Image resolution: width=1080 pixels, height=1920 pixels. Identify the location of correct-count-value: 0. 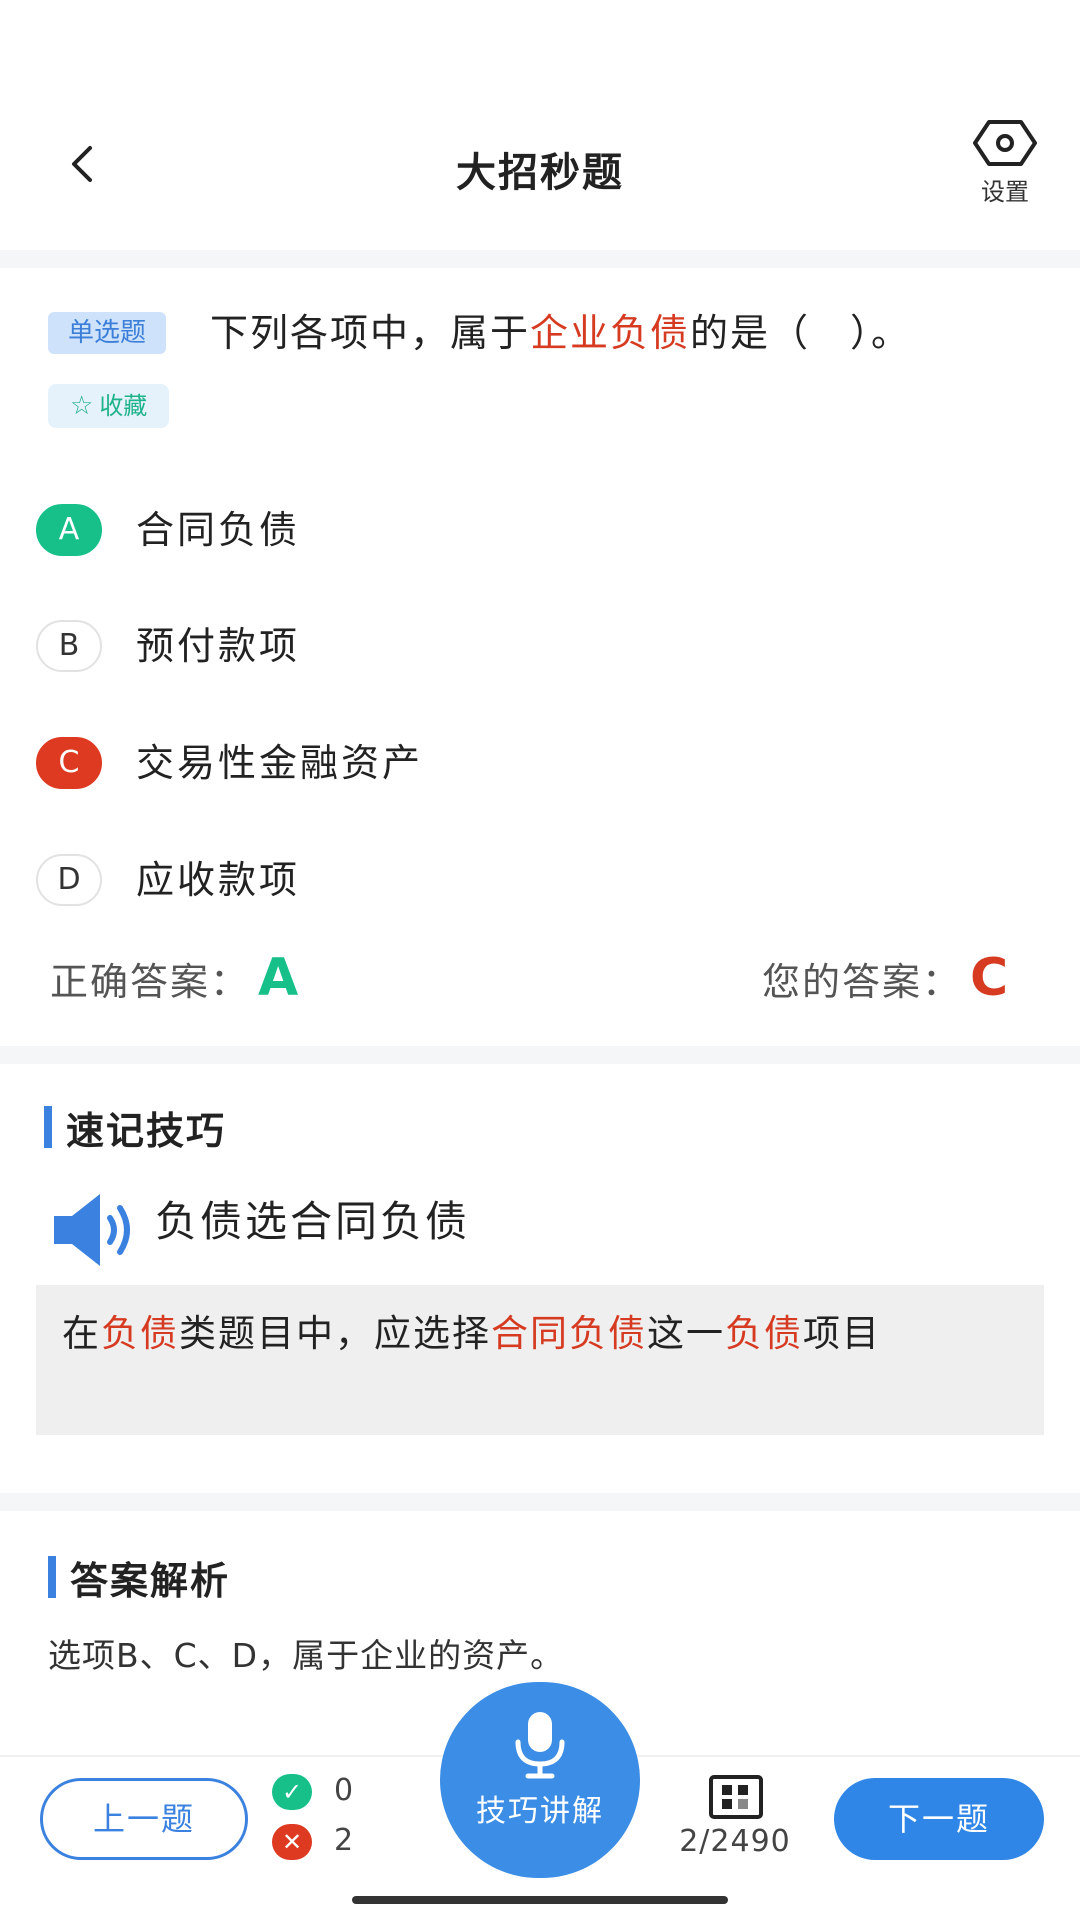
(344, 1790).